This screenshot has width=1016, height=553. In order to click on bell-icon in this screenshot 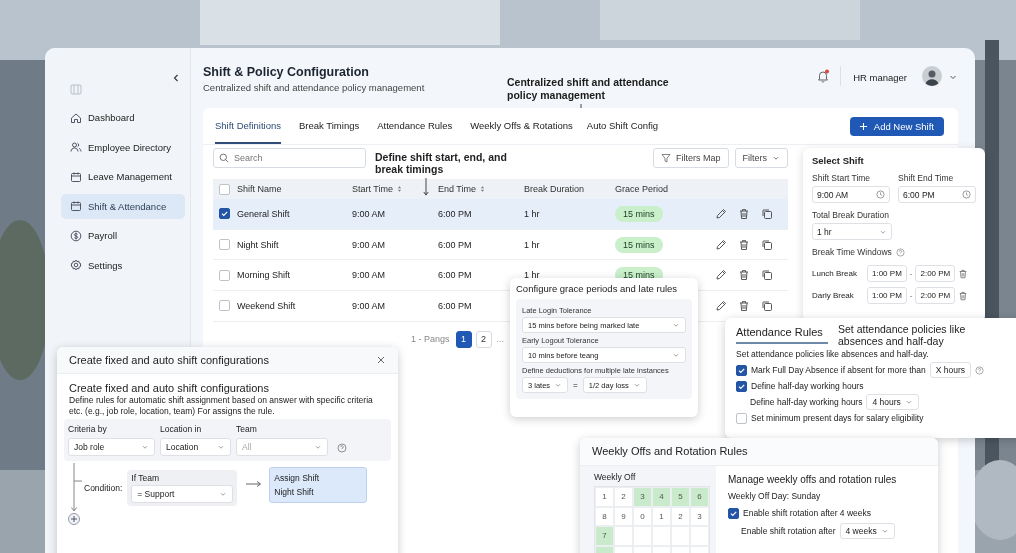, I will do `click(823, 76)`.